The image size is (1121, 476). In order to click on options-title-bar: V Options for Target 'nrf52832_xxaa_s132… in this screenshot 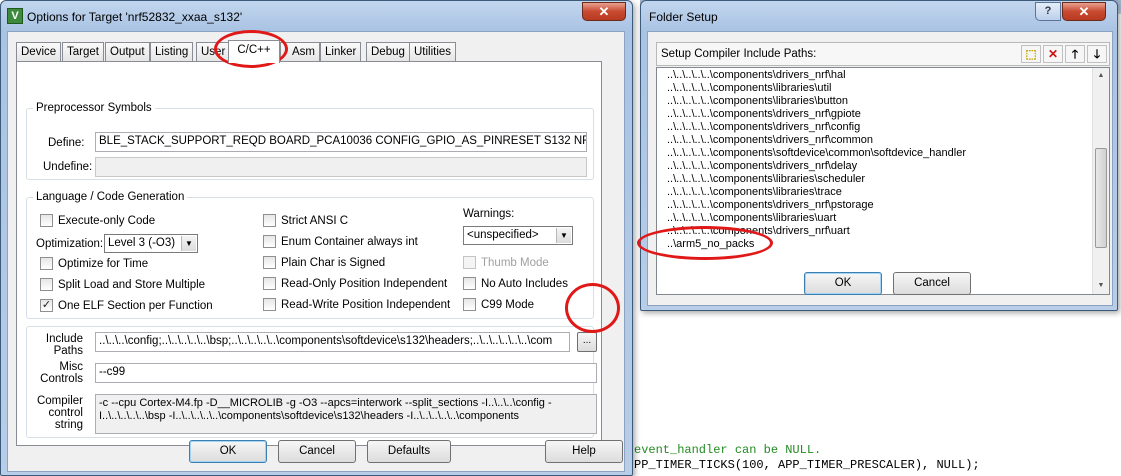, I will do `click(316, 16)`.